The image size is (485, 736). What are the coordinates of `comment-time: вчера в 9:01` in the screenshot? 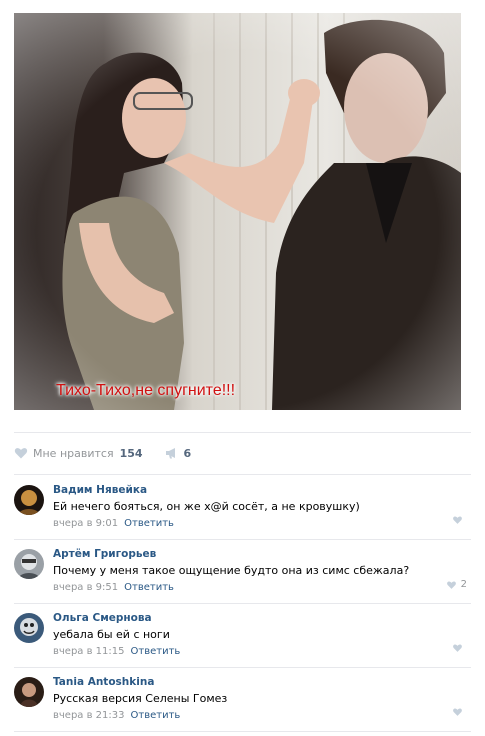 It's located at (85, 523).